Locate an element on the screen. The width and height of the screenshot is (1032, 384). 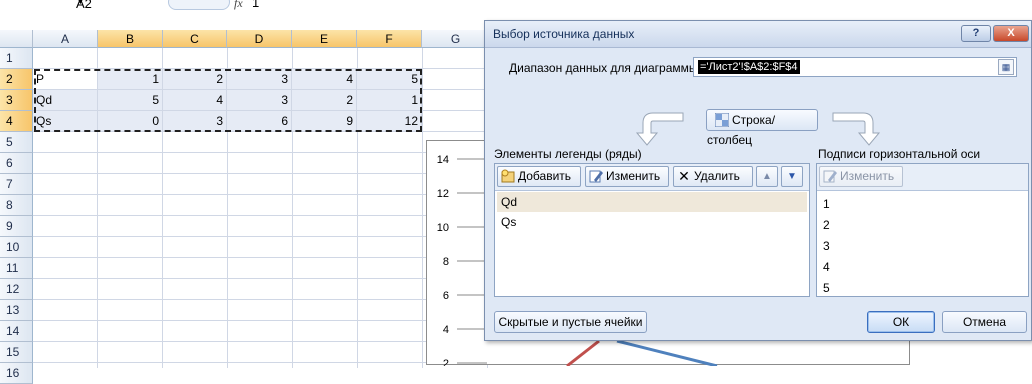
edit-series-button: Изменить is located at coordinates (627, 176).